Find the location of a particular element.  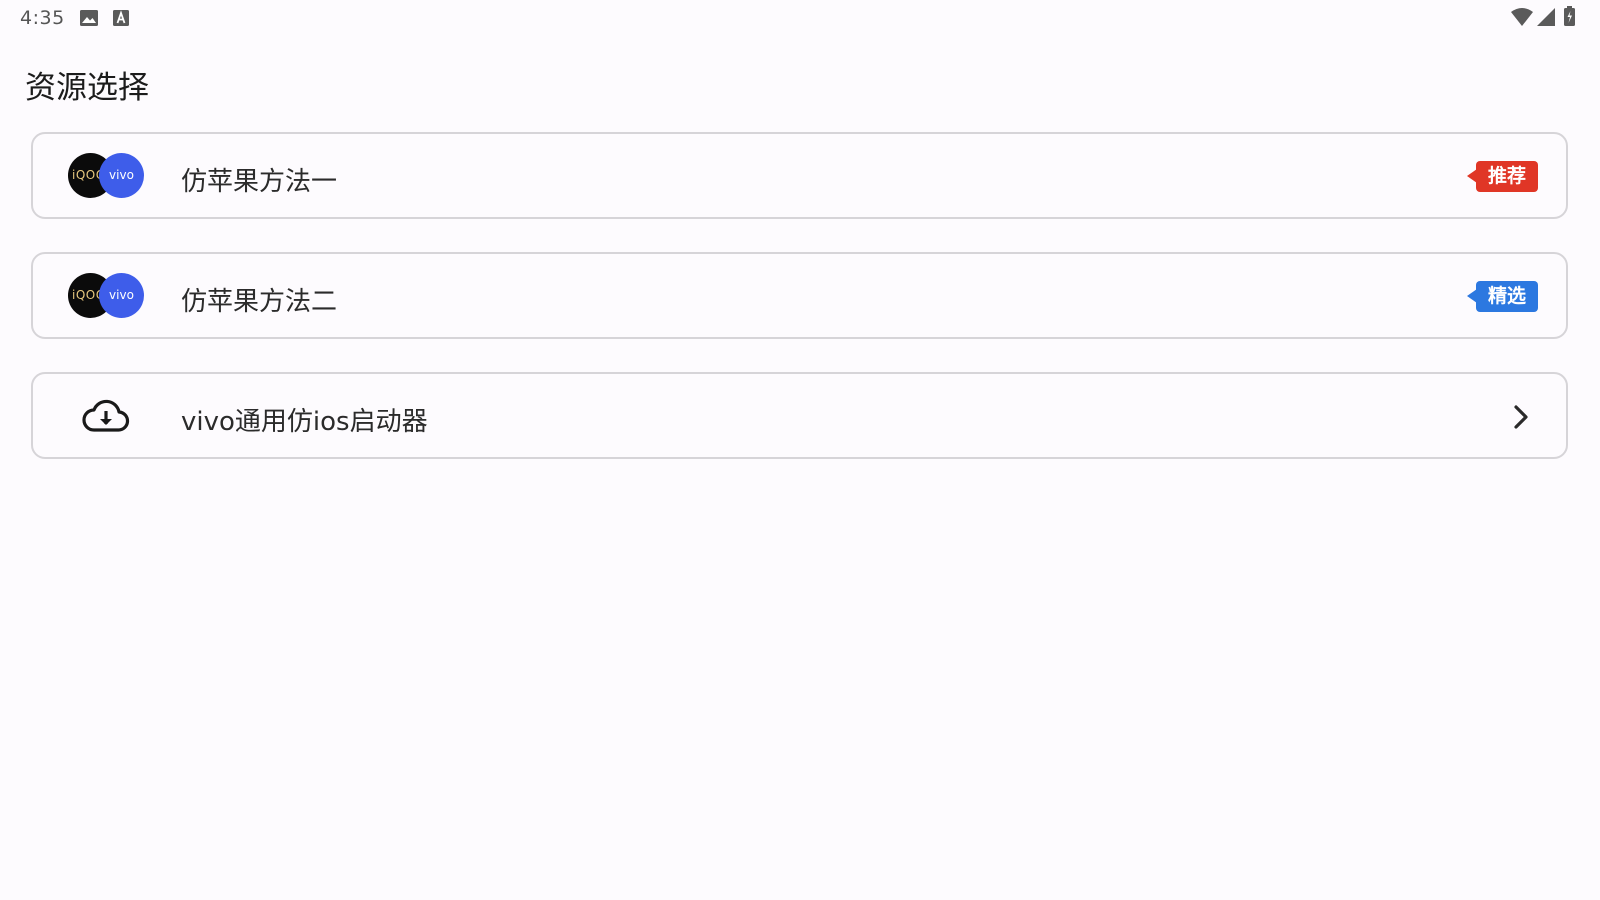

page-title: 资源选择 is located at coordinates (87, 88).